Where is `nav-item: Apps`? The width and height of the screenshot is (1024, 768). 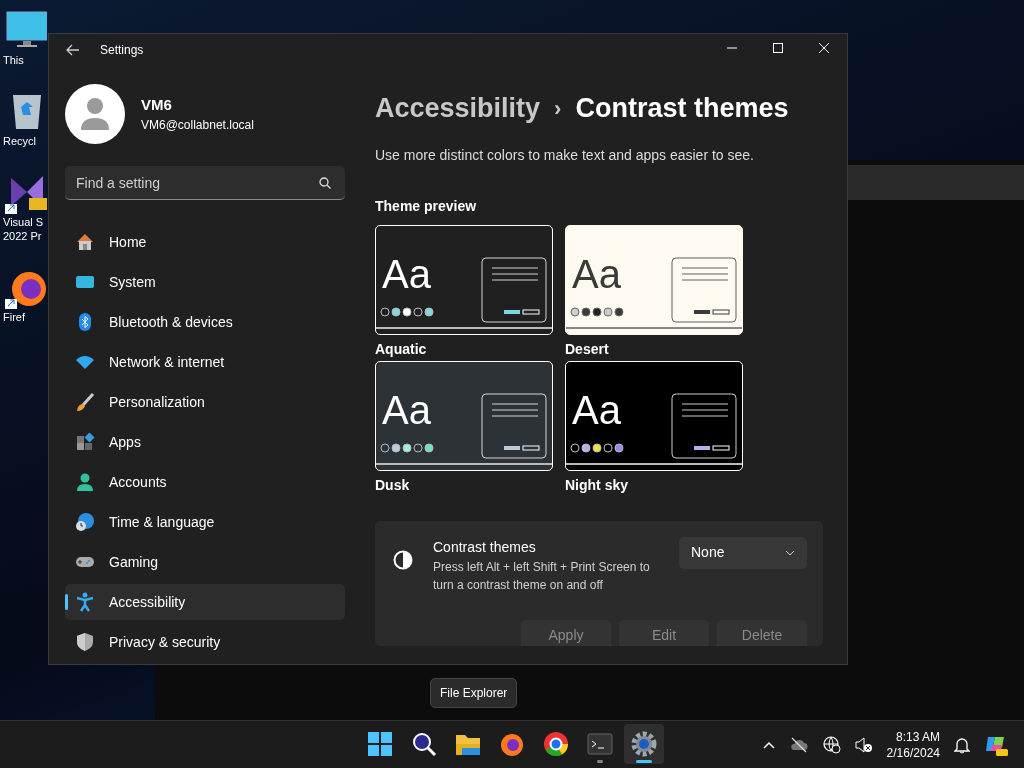
nav-item: Apps is located at coordinates (205, 442).